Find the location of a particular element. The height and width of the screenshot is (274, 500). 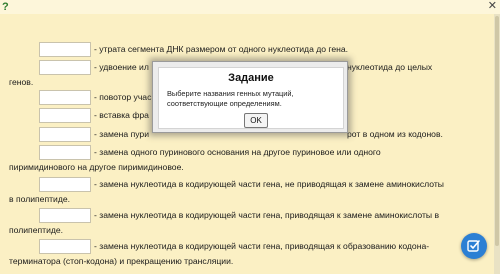

definition-text: в полипептиде. is located at coordinates (40, 199).